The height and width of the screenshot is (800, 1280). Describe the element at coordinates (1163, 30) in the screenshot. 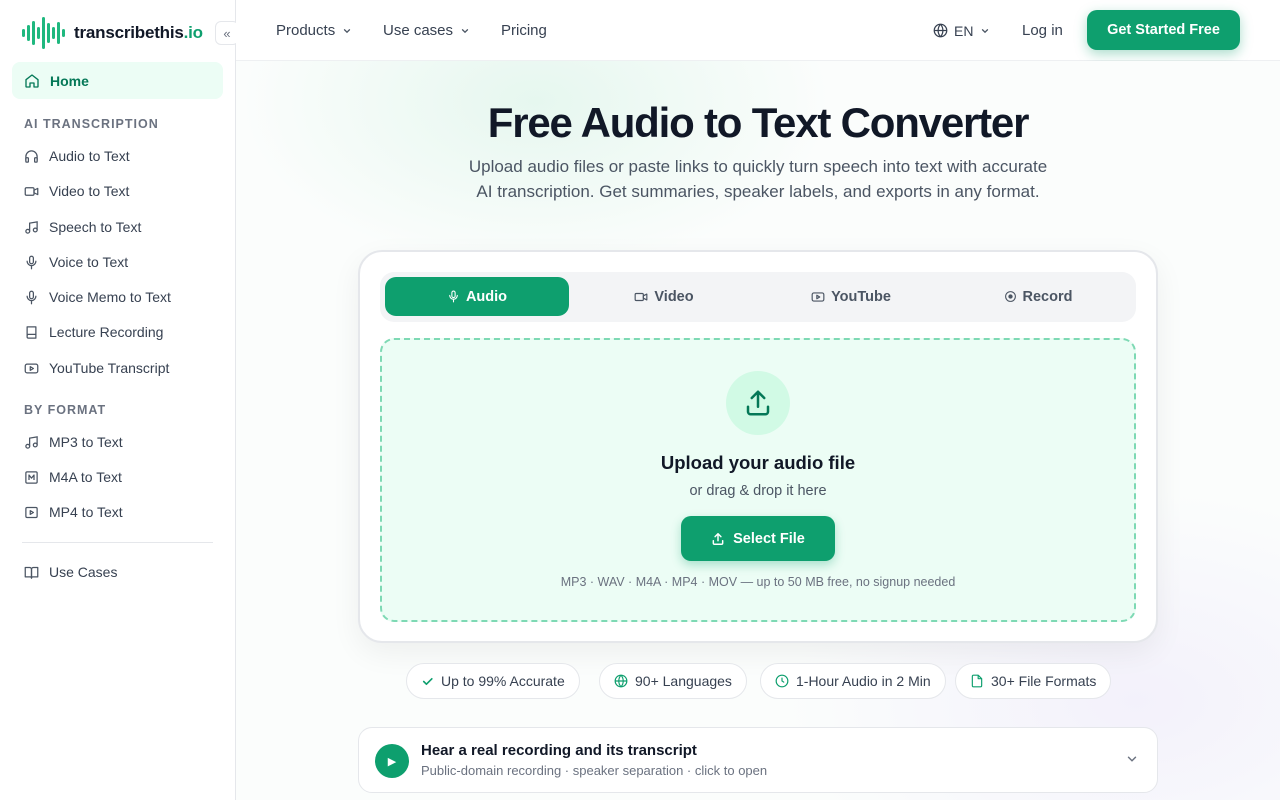

I see `get-started-button: Get Started Free` at that location.